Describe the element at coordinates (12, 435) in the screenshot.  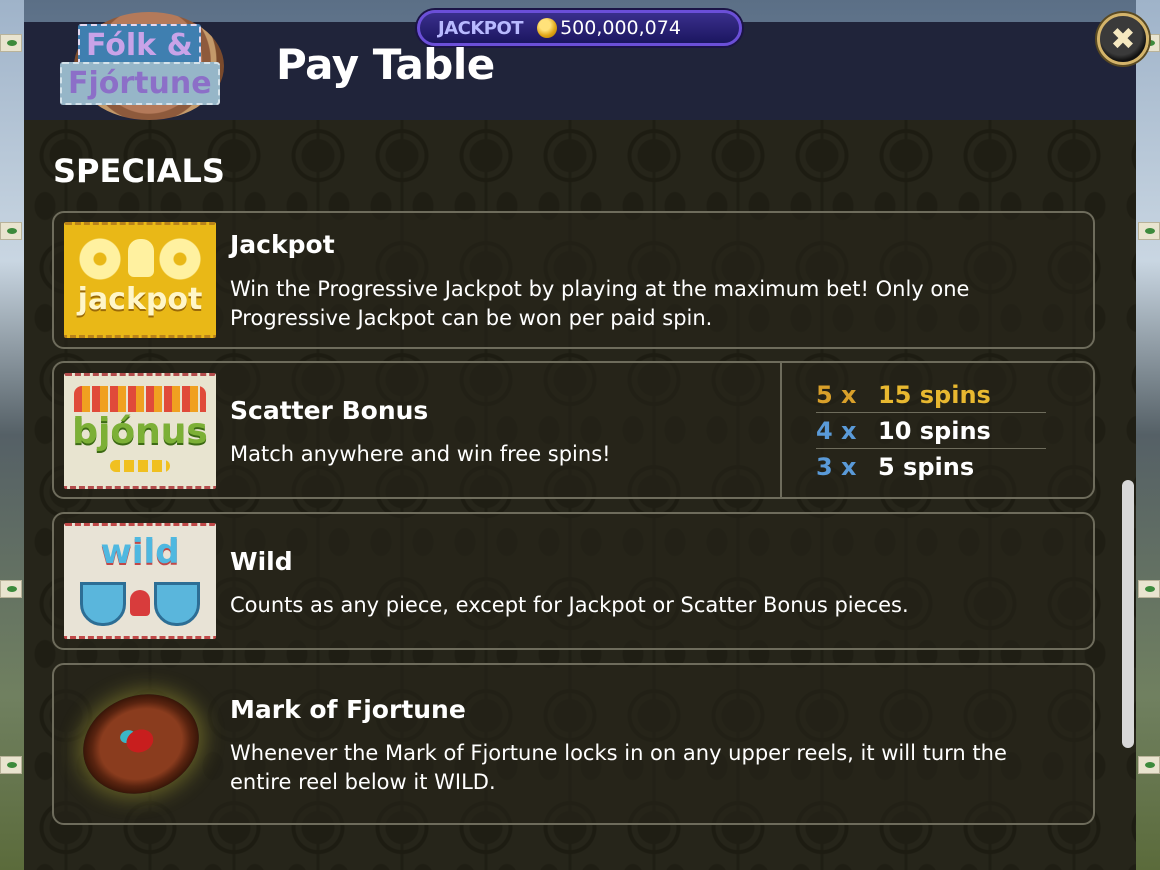
I see `background-scenery-left` at that location.